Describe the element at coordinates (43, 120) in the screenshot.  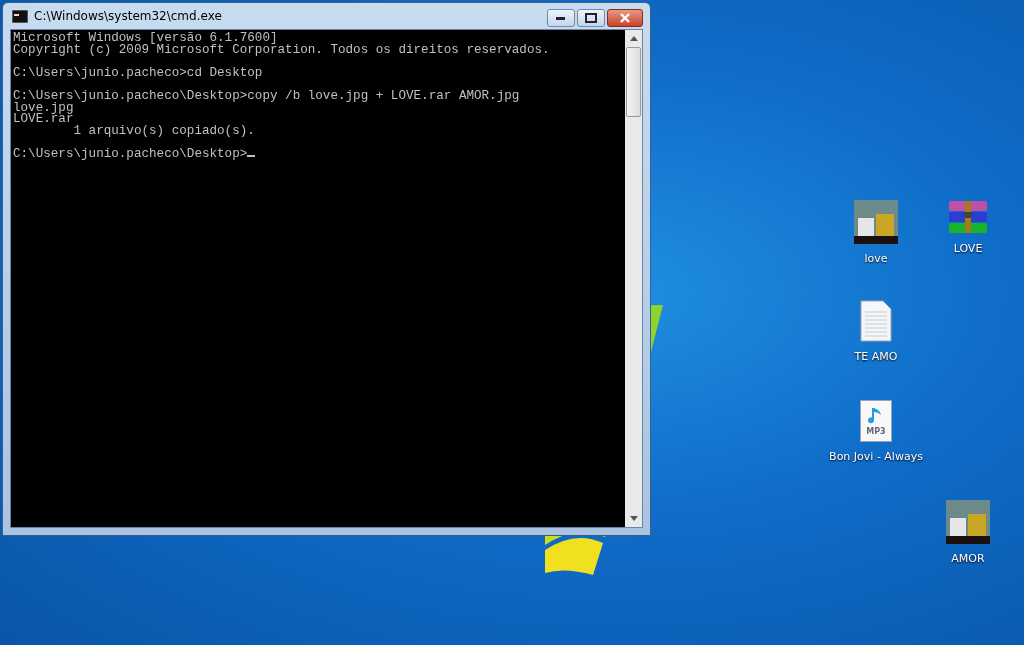
I see `console-line: LOVE.rar` at that location.